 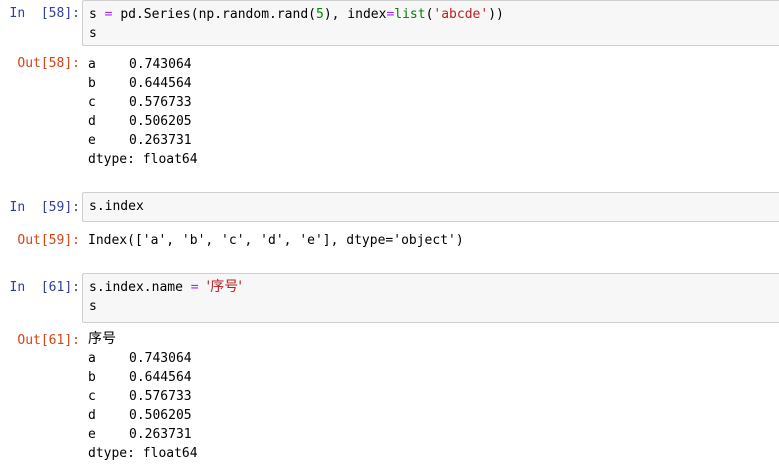 I want to click on code-token: s, so click(x=93, y=14).